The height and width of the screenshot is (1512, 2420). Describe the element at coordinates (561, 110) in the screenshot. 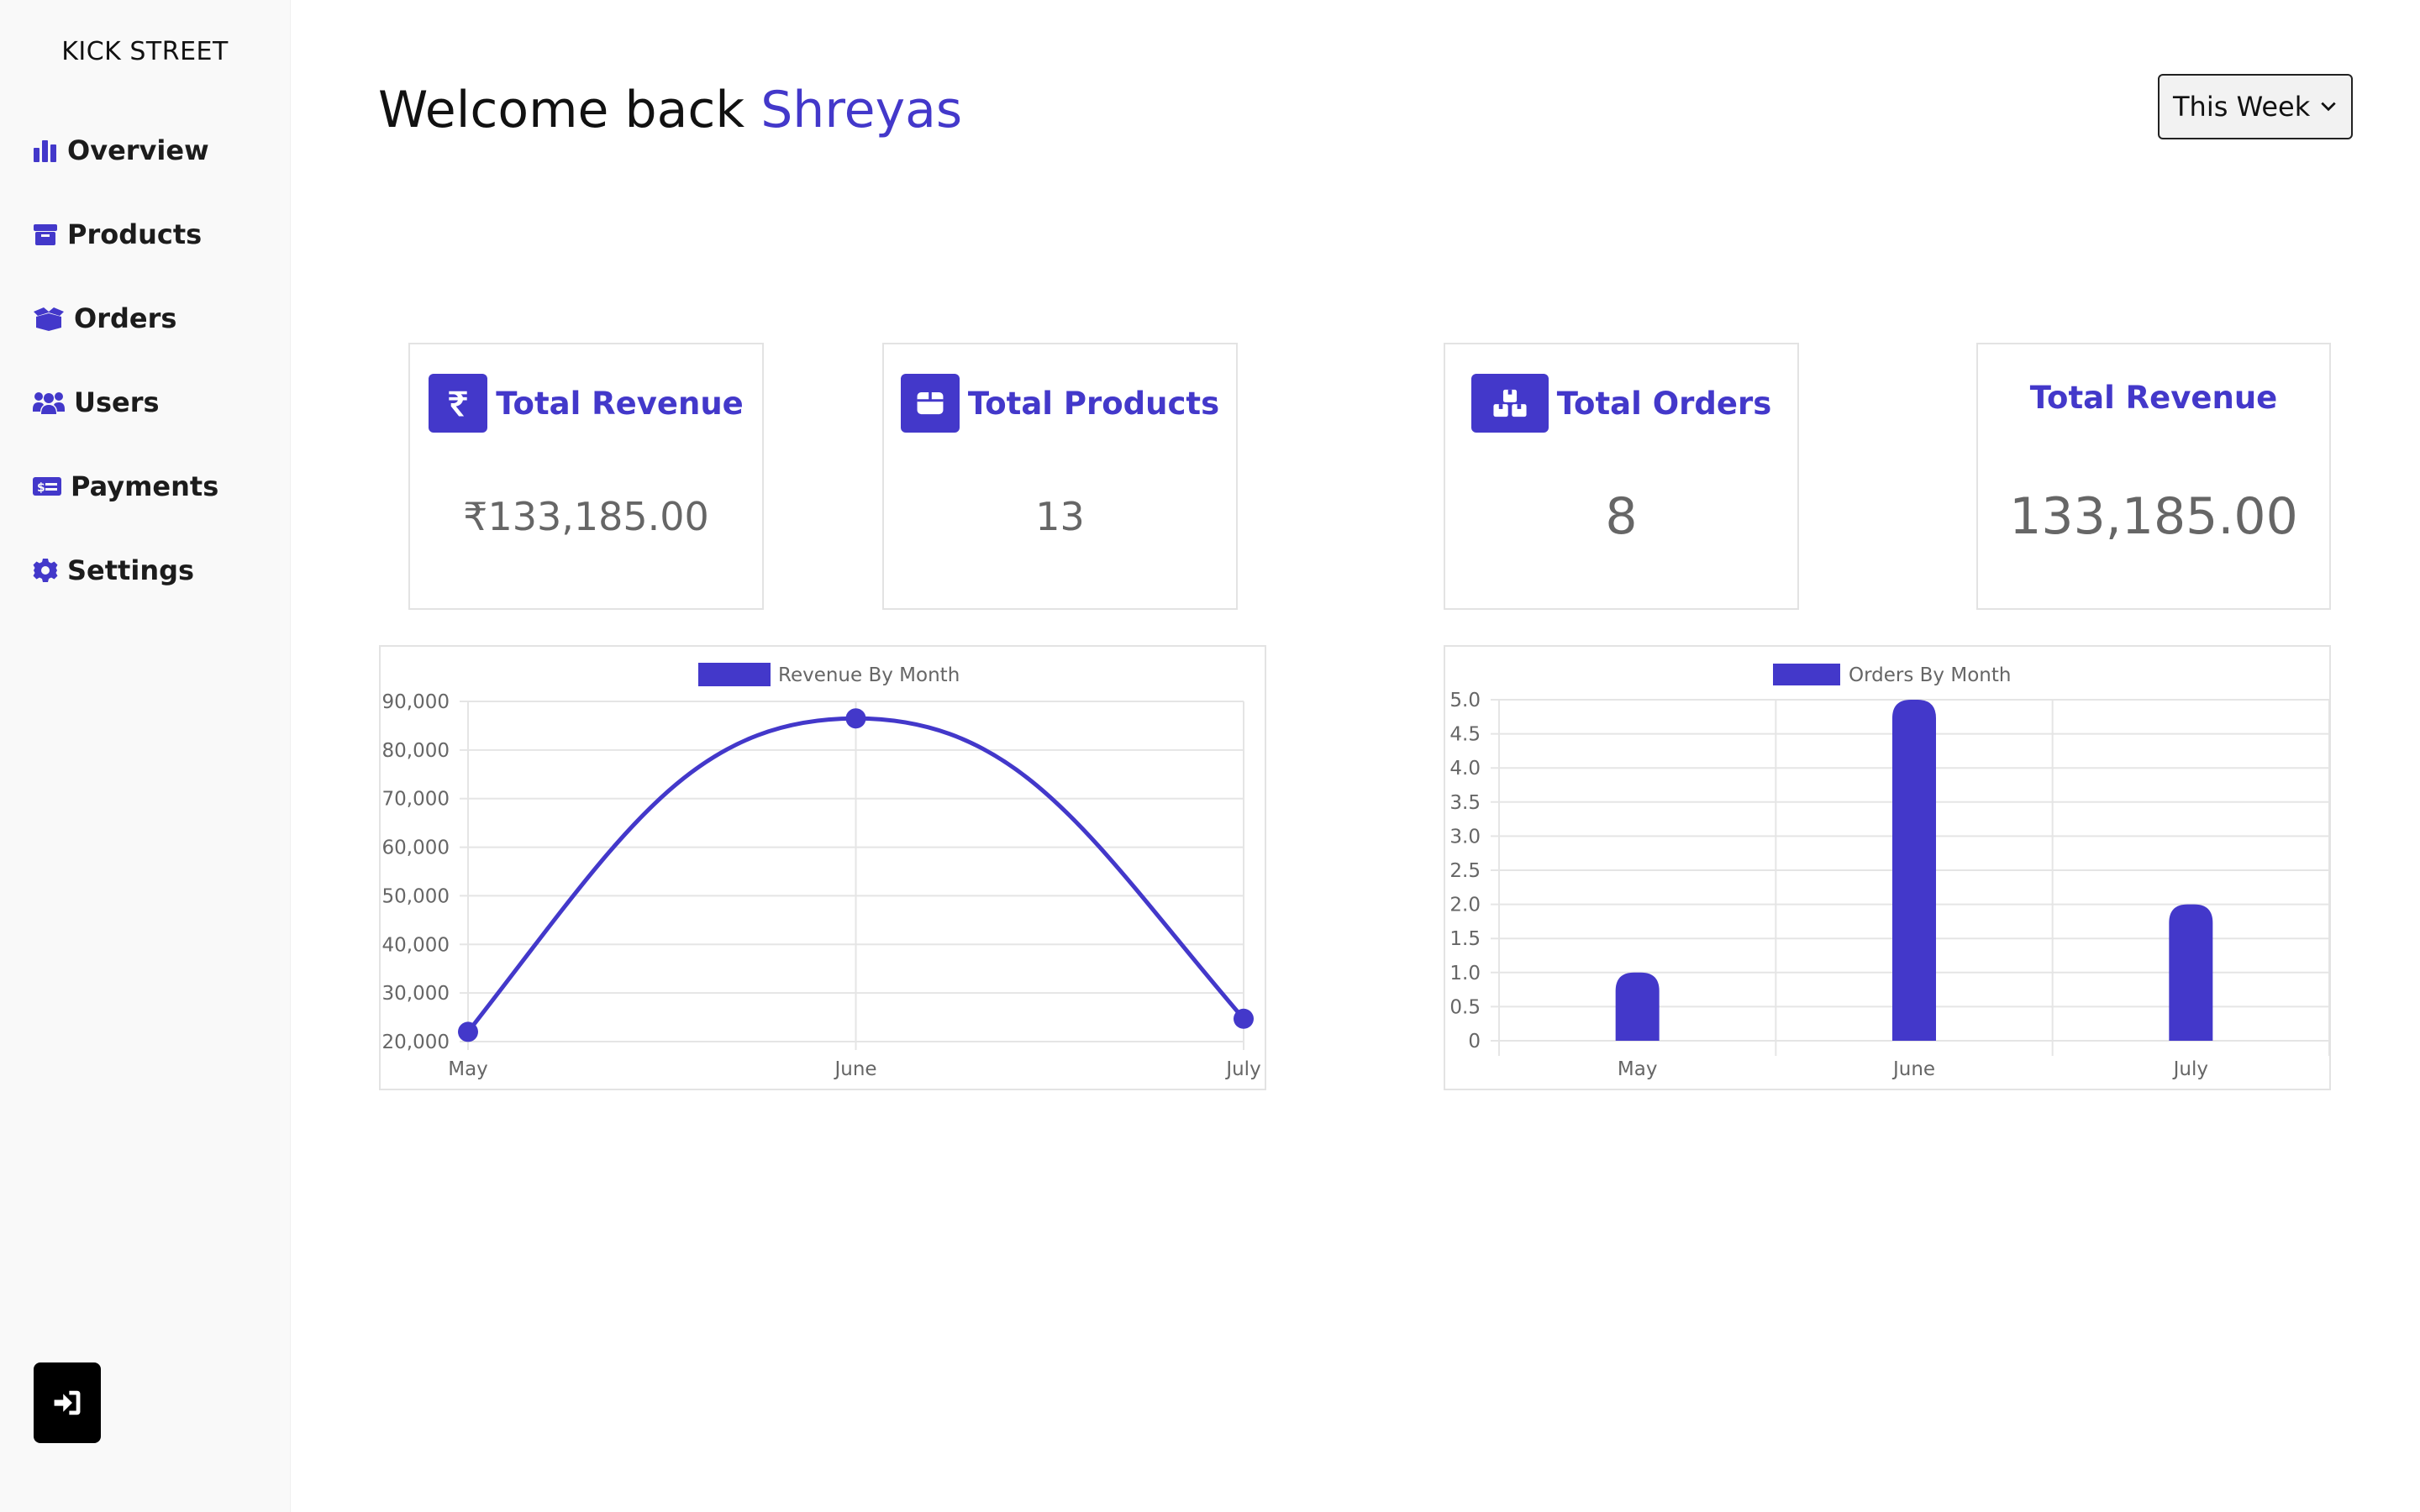

I see `greeting-text: Welcome back` at that location.